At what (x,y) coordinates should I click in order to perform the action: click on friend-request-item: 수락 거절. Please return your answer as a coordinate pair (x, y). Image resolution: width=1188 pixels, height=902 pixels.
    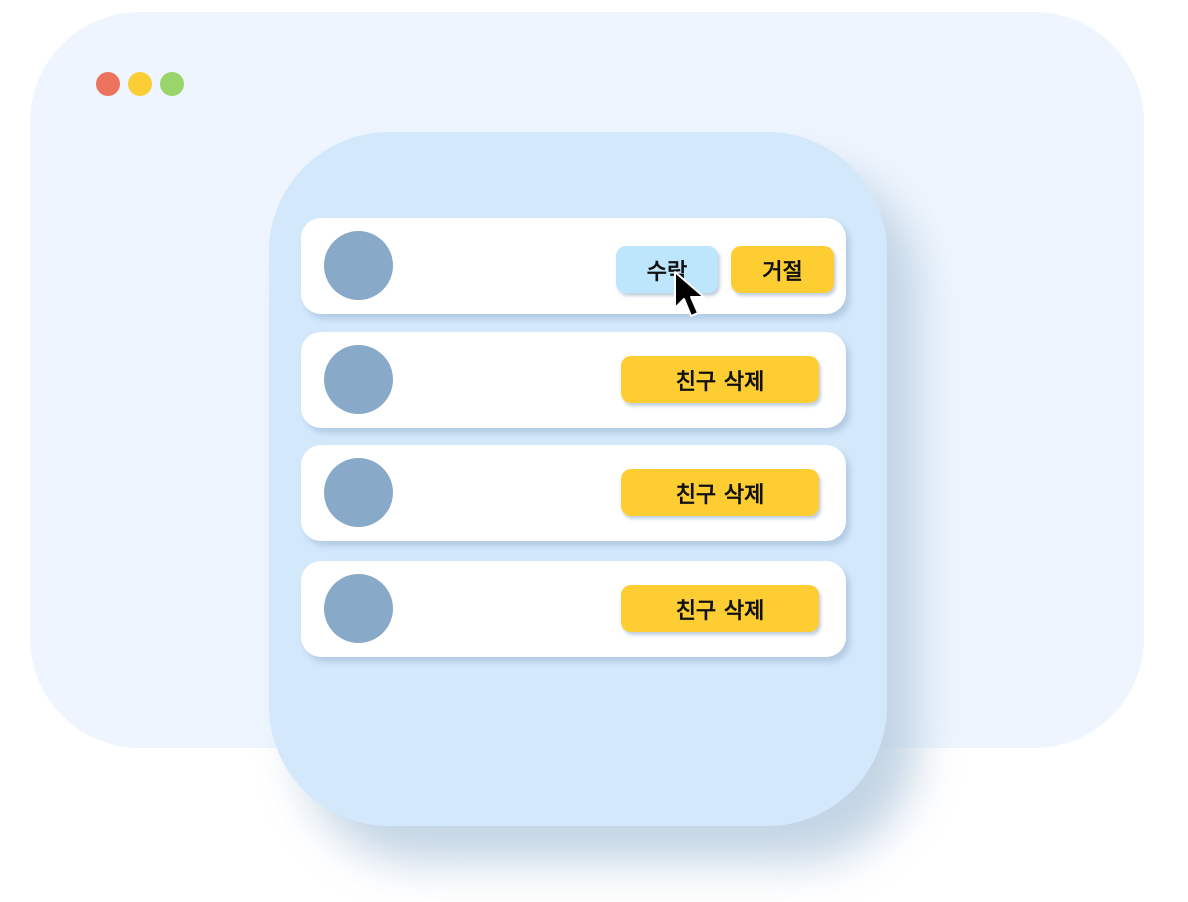
    Looking at the image, I should click on (573, 266).